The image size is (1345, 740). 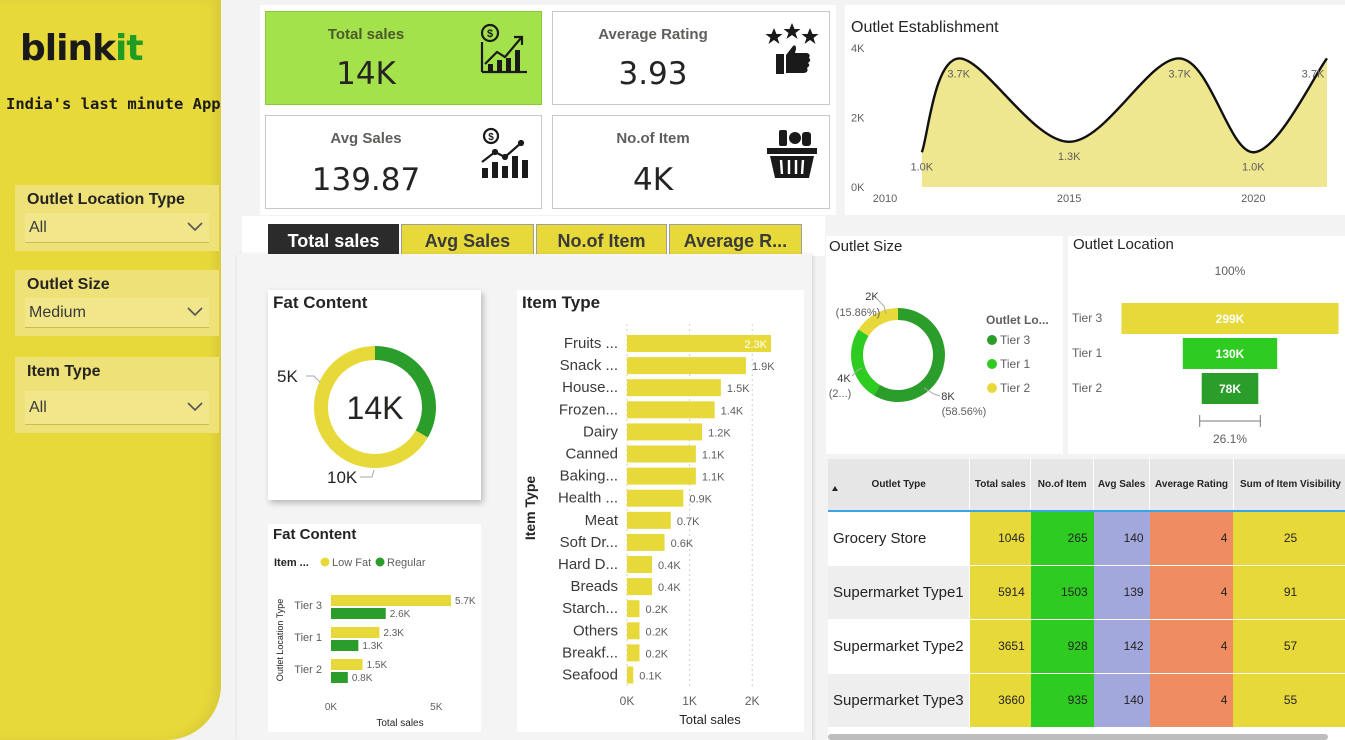 I want to click on column-header: Outlet Type, so click(x=899, y=485).